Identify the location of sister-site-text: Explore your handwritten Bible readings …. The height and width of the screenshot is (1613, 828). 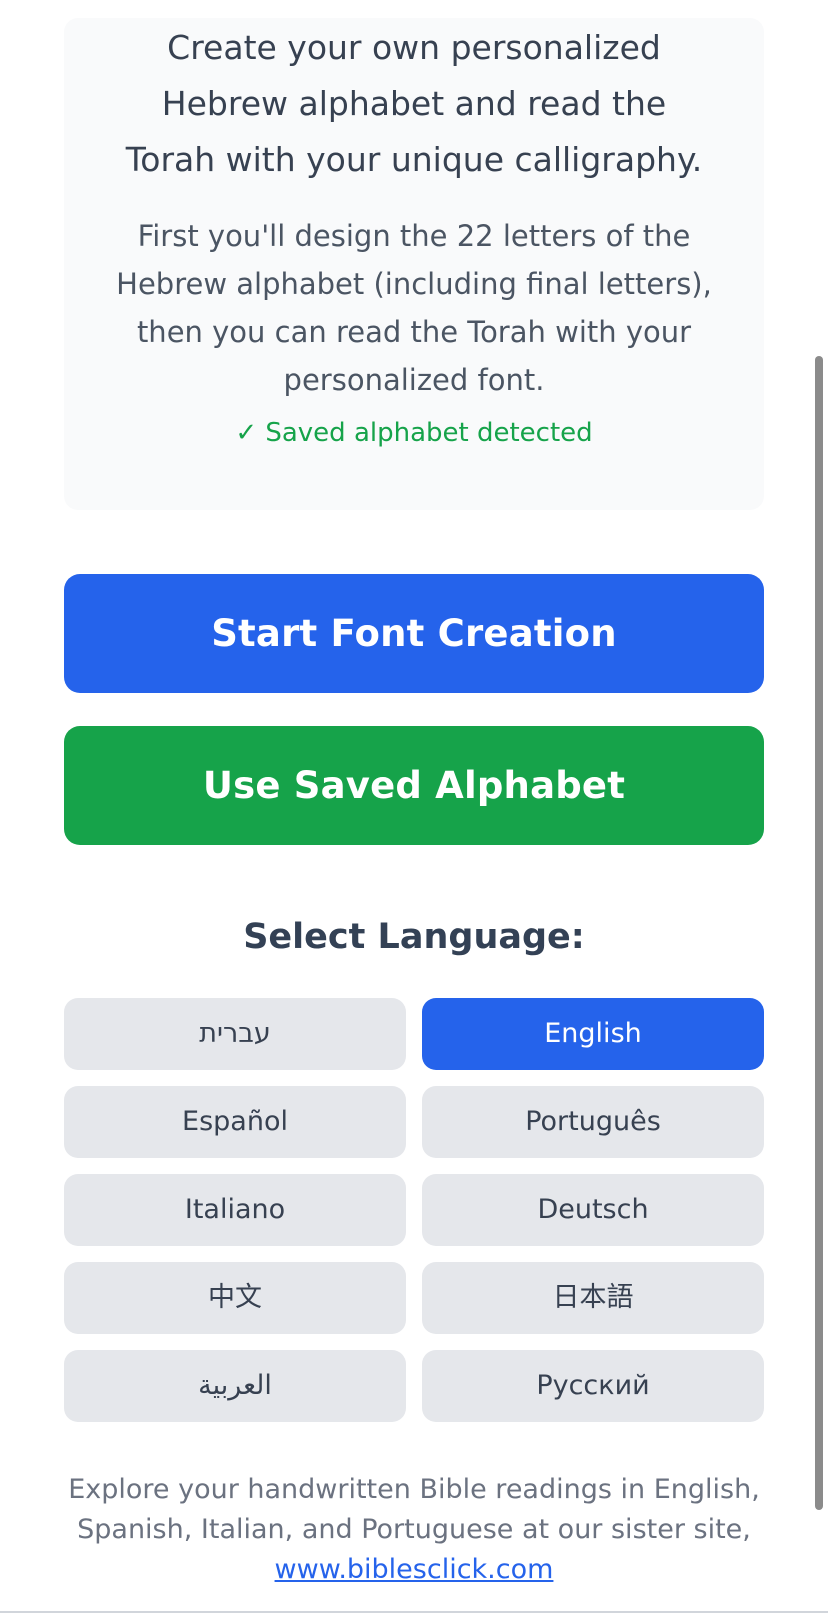
(414, 1509).